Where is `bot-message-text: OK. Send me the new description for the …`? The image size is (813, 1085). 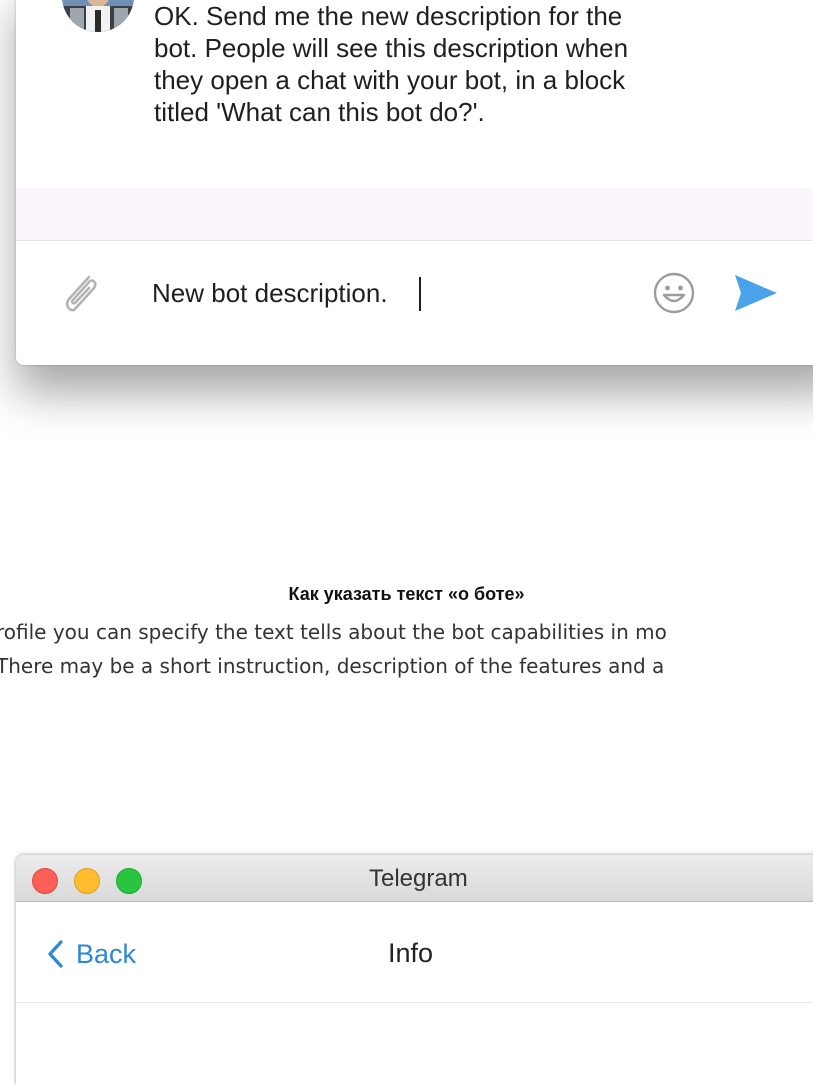
bot-message-text: OK. Send me the new description for the … is located at coordinates (391, 64).